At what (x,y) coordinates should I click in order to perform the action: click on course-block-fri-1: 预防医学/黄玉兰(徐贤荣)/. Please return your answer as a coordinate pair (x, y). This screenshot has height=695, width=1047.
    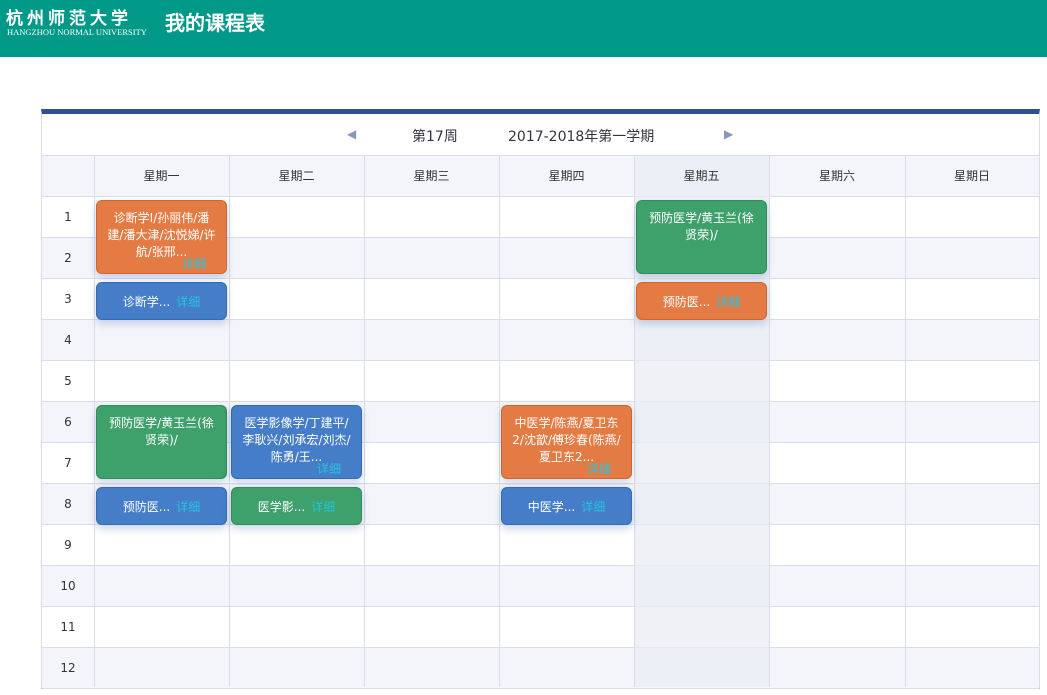
    Looking at the image, I should click on (701, 237).